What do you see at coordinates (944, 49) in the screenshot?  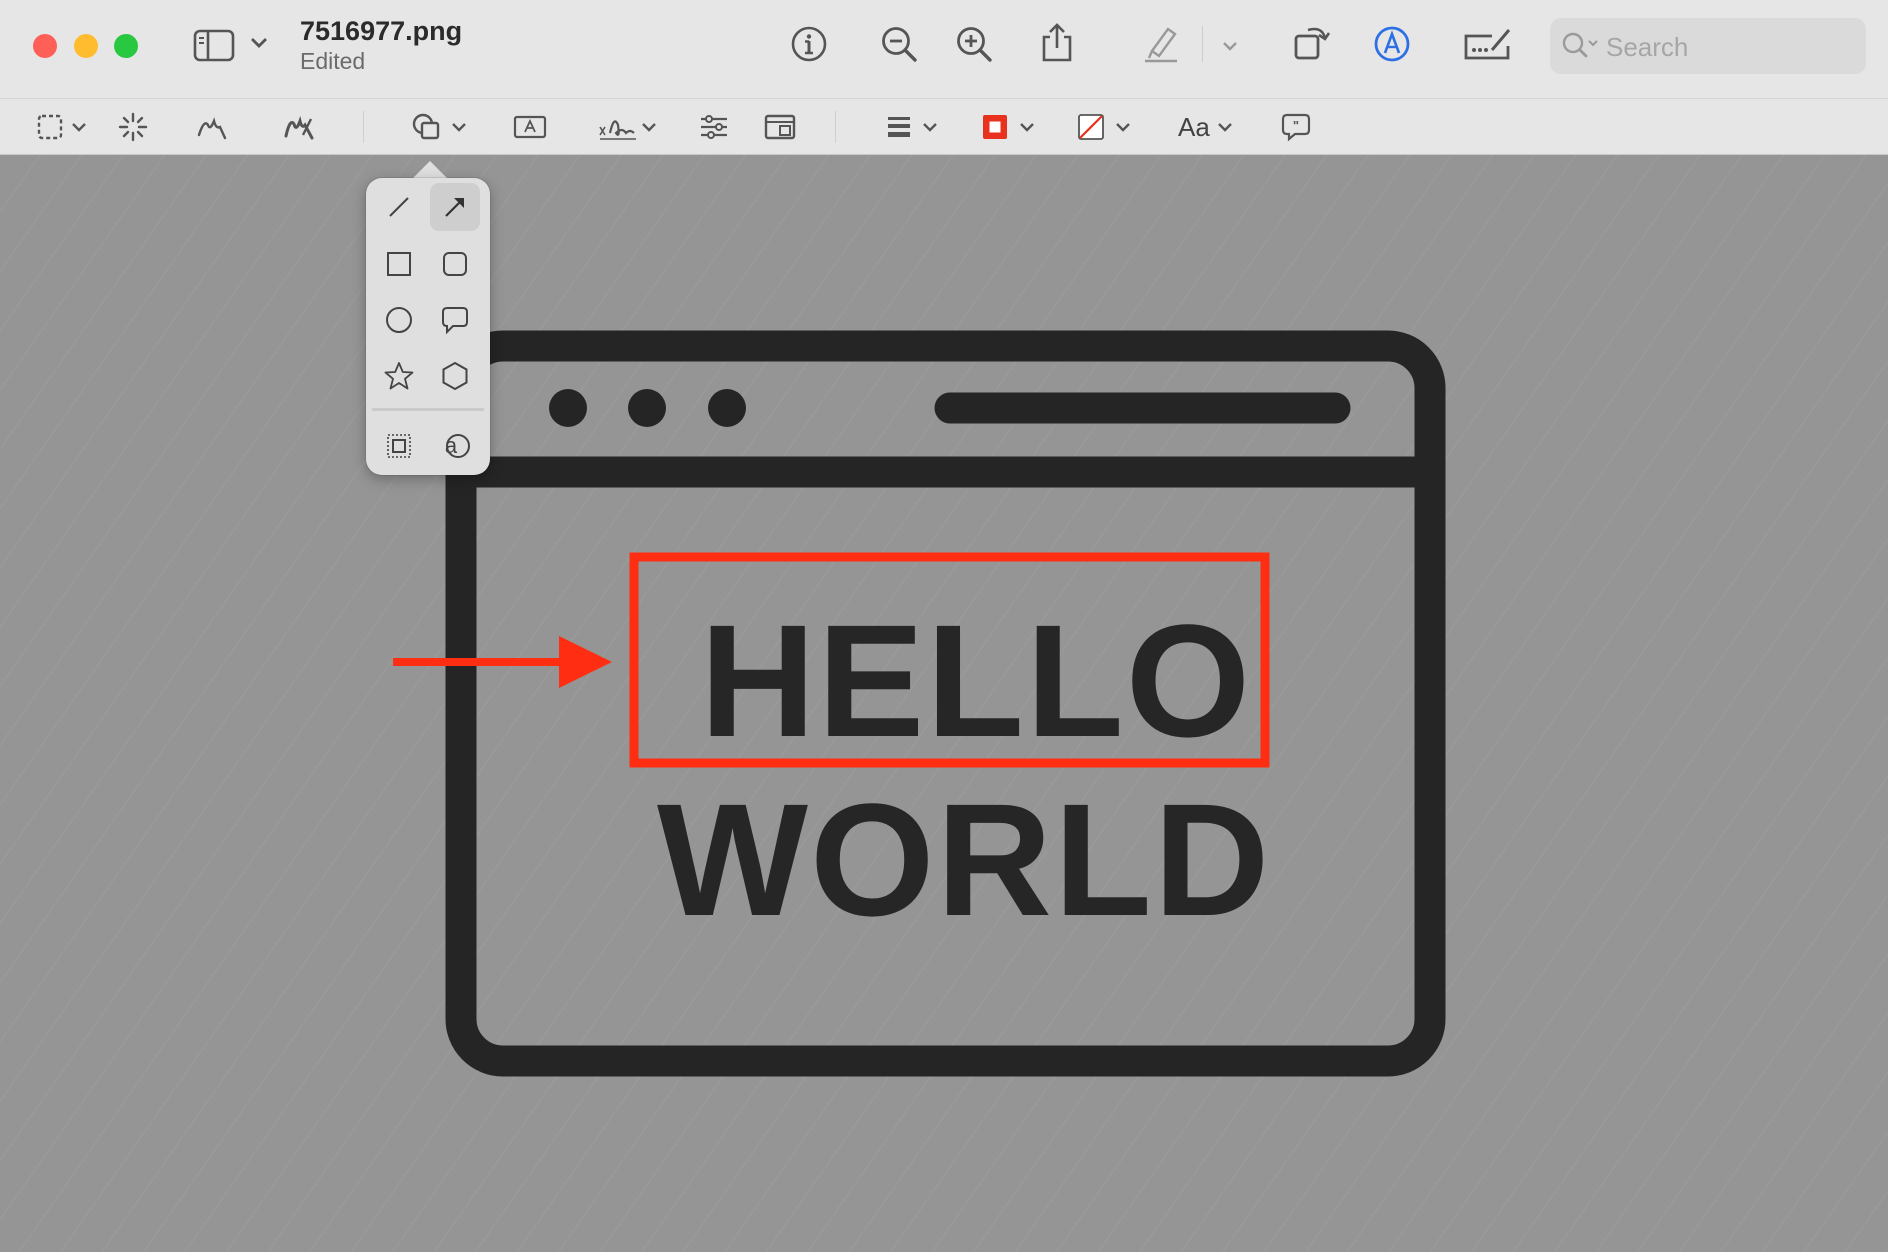 I see `title-bar: 7516977.png Edited Search` at bounding box center [944, 49].